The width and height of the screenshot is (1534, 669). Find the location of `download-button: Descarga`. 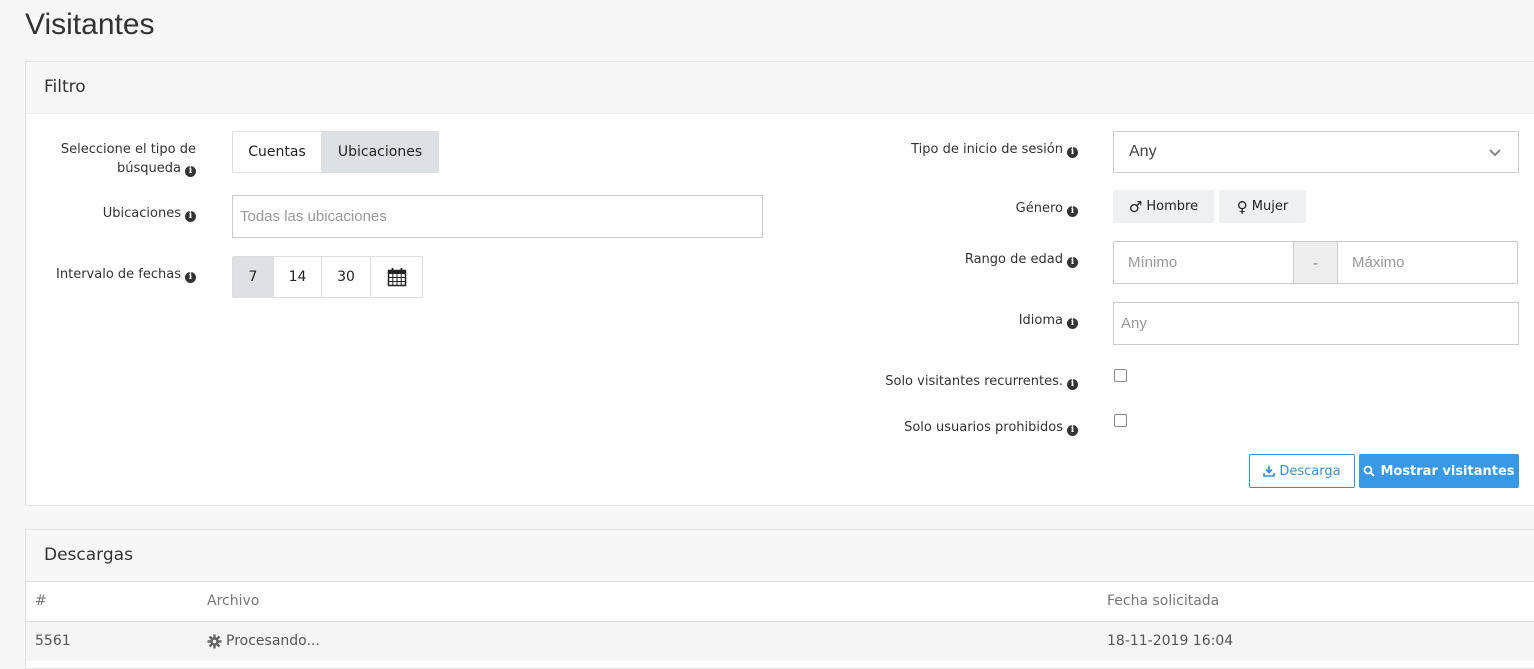

download-button: Descarga is located at coordinates (1302, 471).